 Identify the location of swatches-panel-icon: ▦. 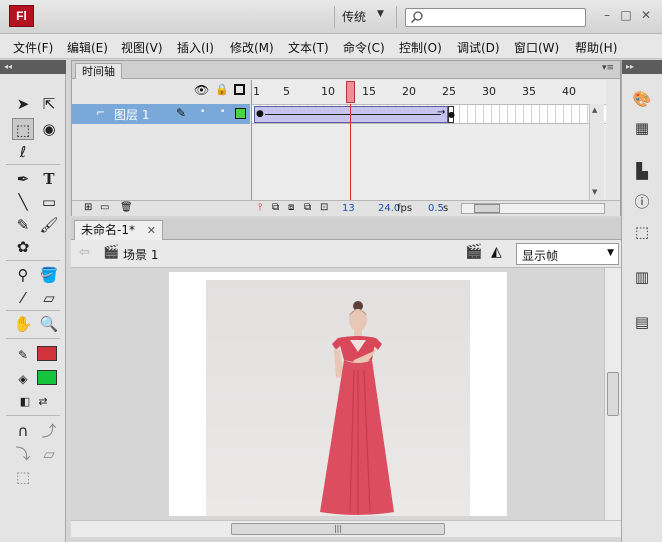
(642, 128).